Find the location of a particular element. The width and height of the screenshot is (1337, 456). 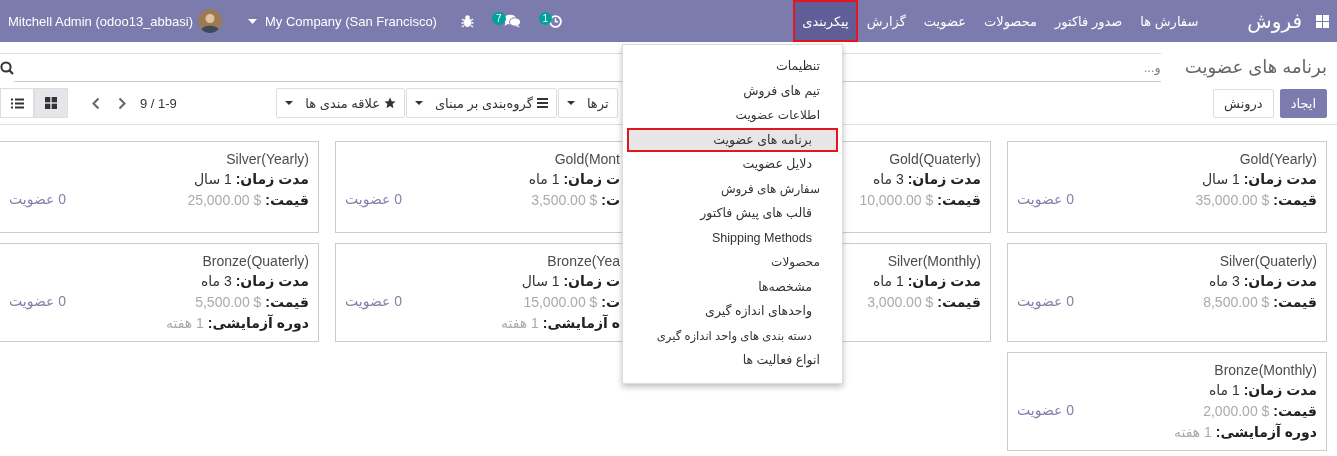

card-title: Gold(Quaterly) is located at coordinates (935, 159).